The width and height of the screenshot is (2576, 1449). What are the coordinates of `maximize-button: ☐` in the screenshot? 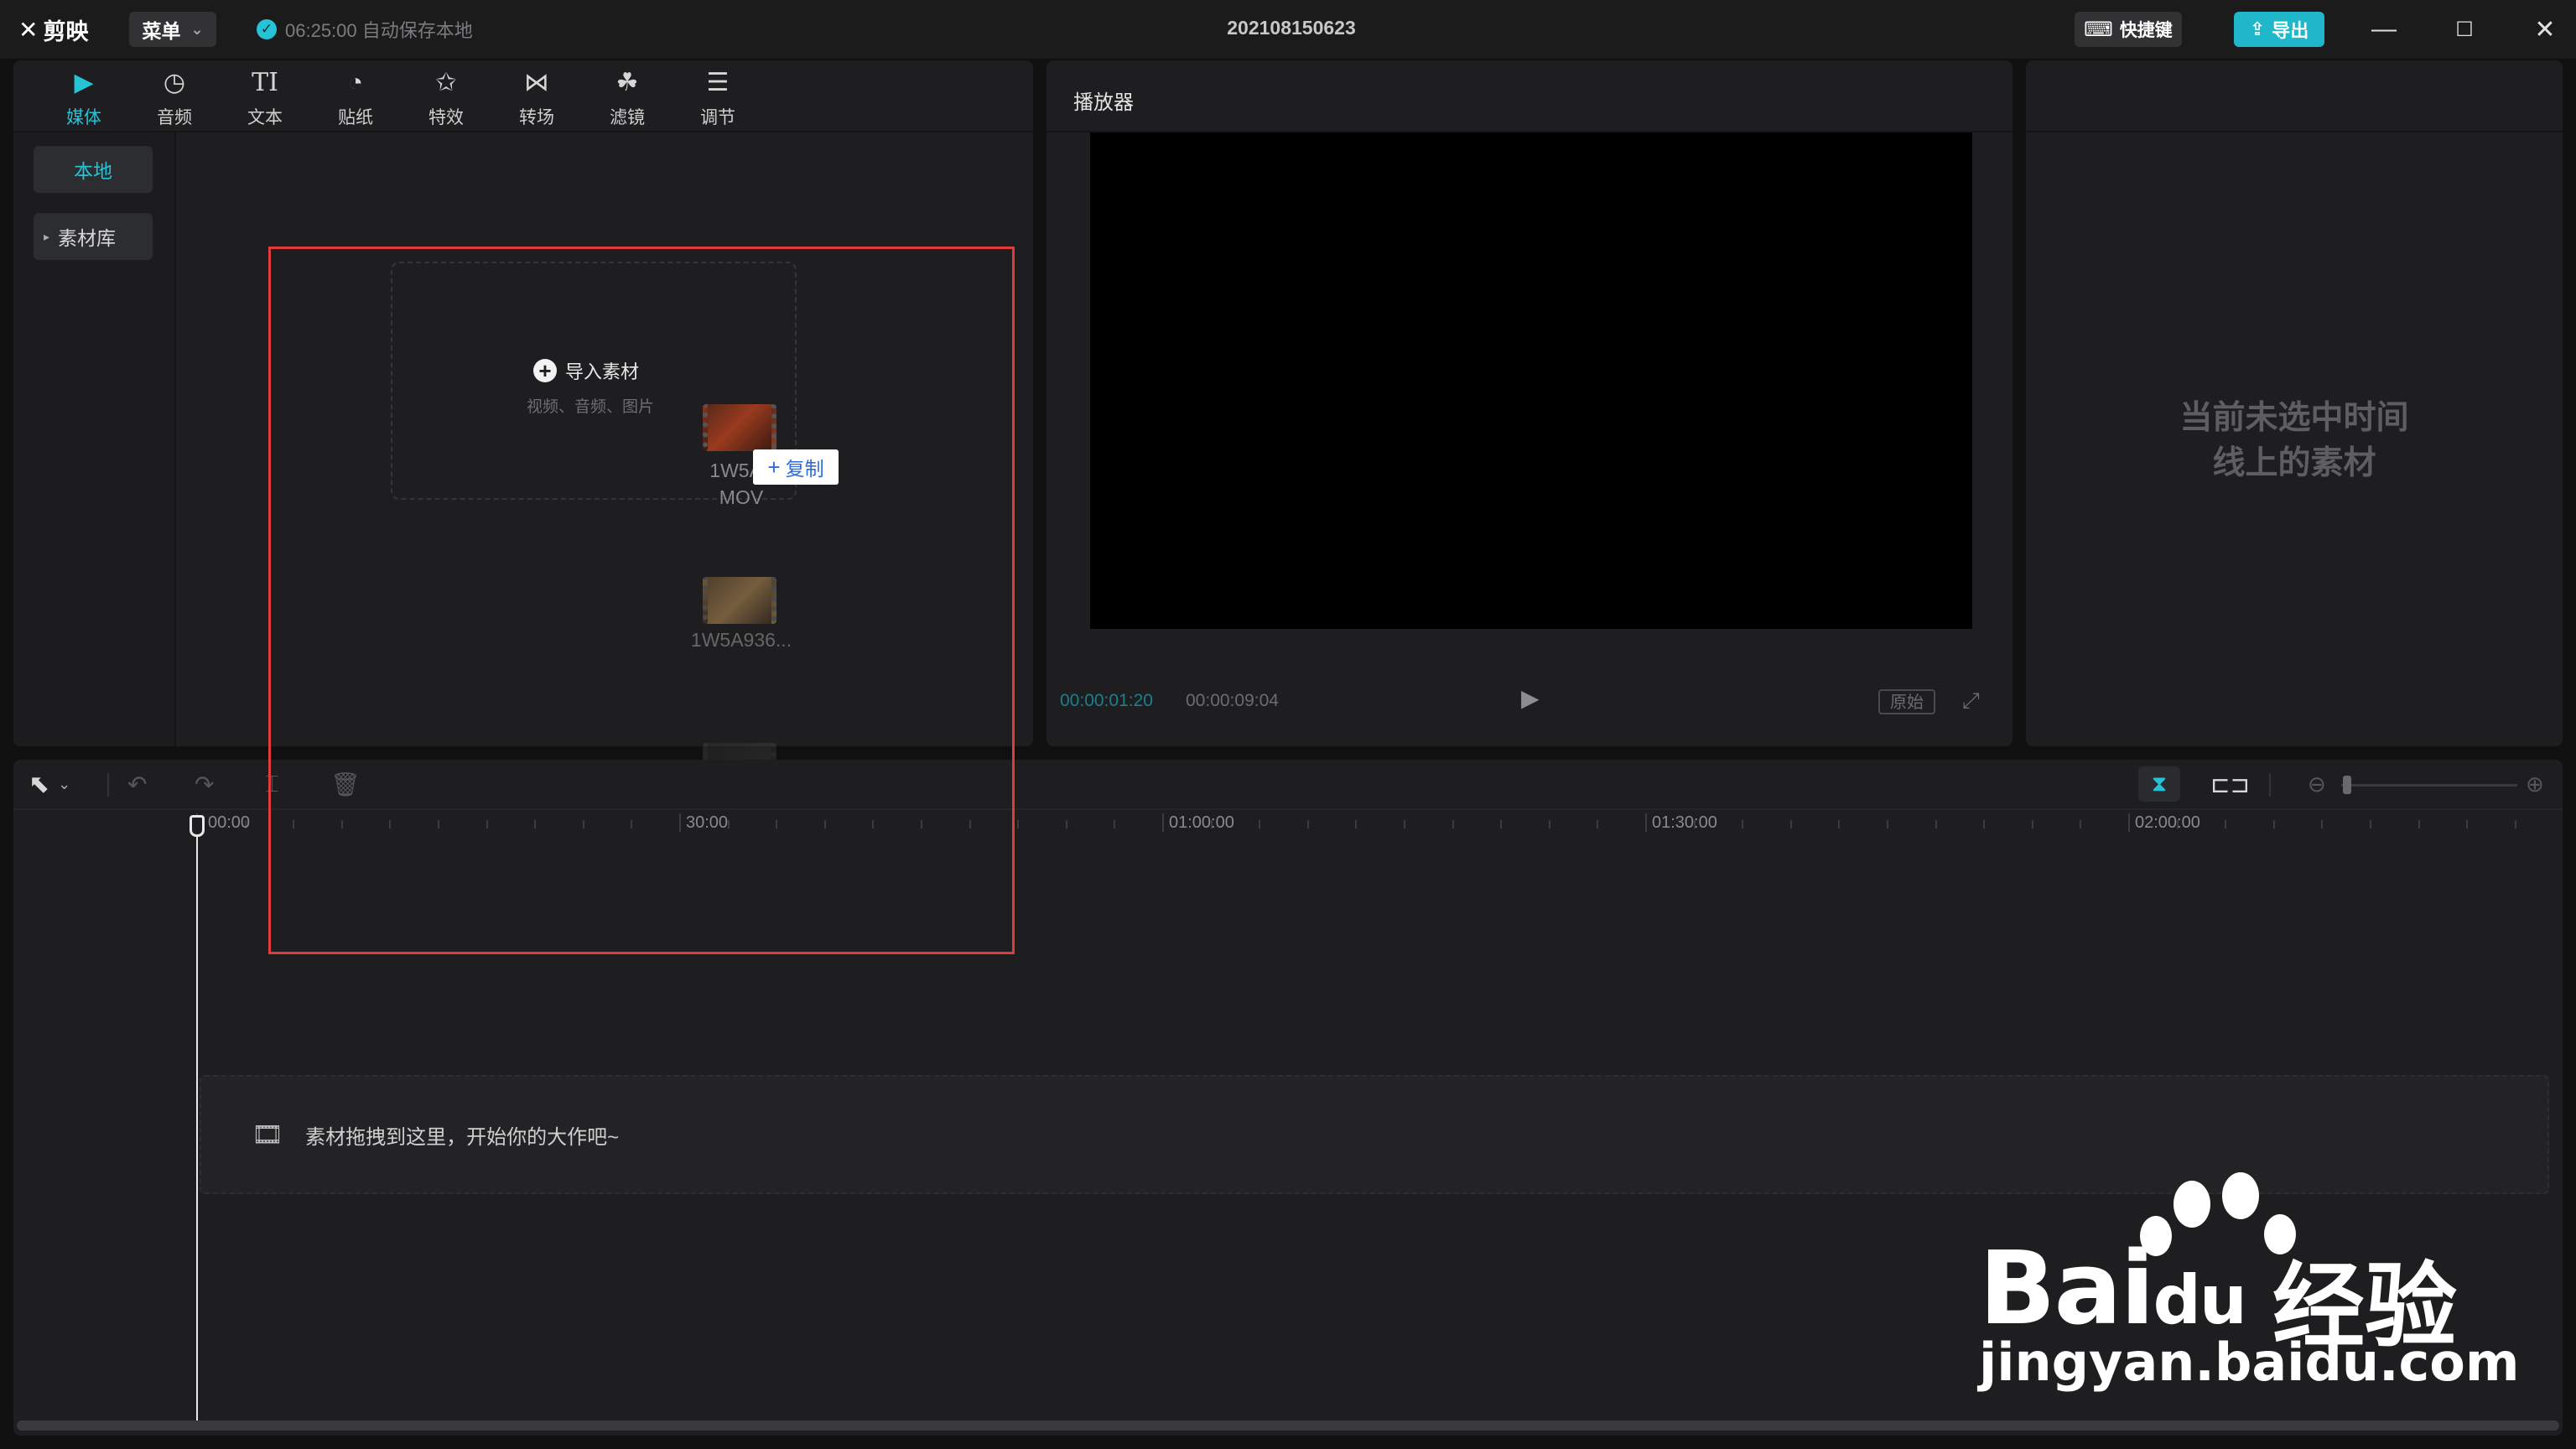 It's located at (2464, 29).